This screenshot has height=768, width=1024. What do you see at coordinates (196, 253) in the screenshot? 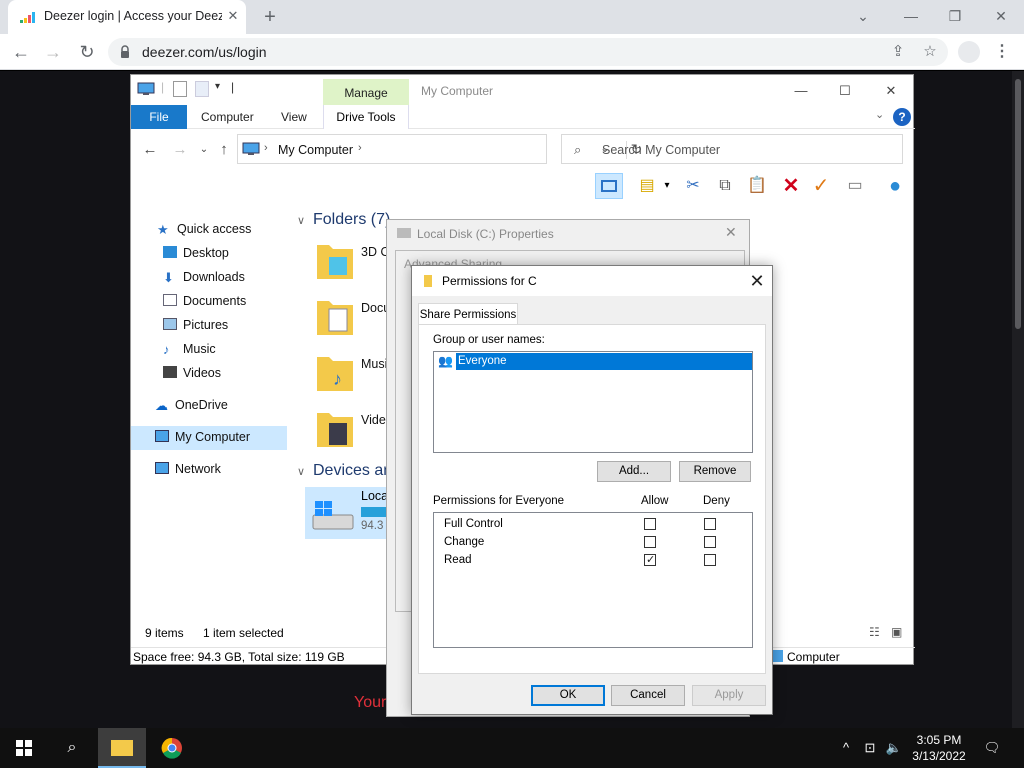
I see `nav-desktop: Desktop` at bounding box center [196, 253].